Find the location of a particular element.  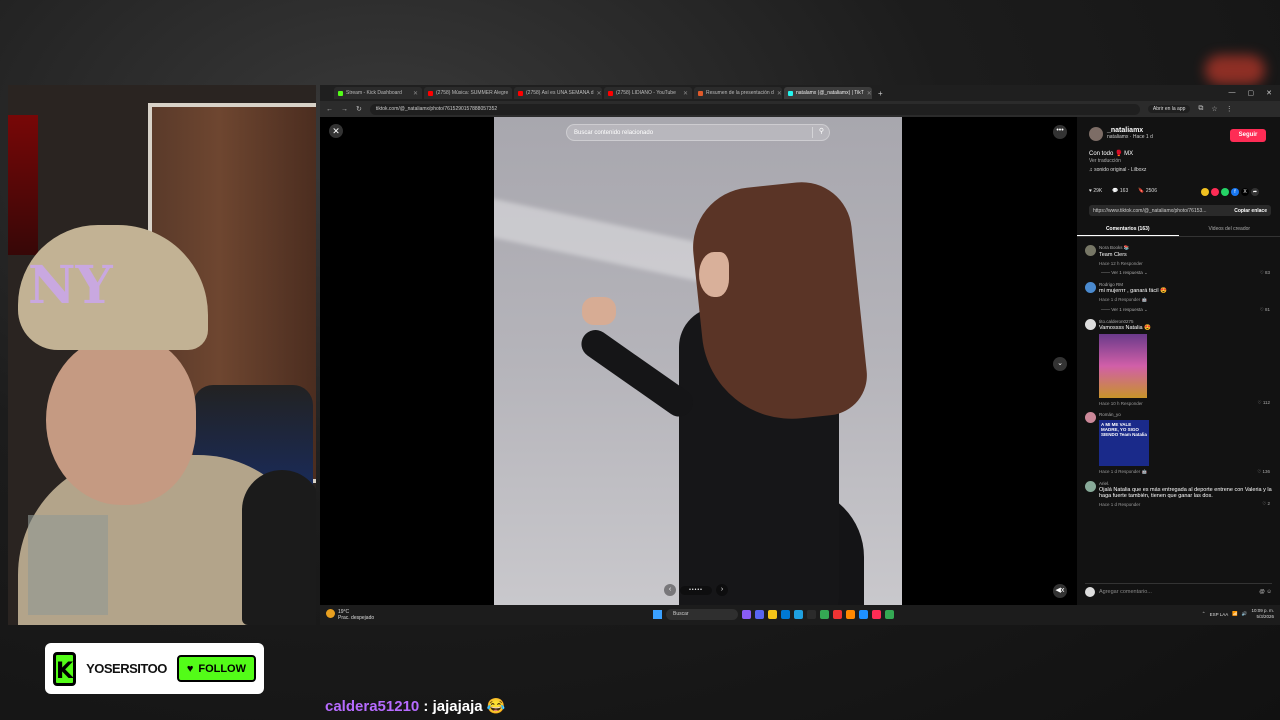

language-indicator: ESP LAA is located at coordinates (1219, 614).